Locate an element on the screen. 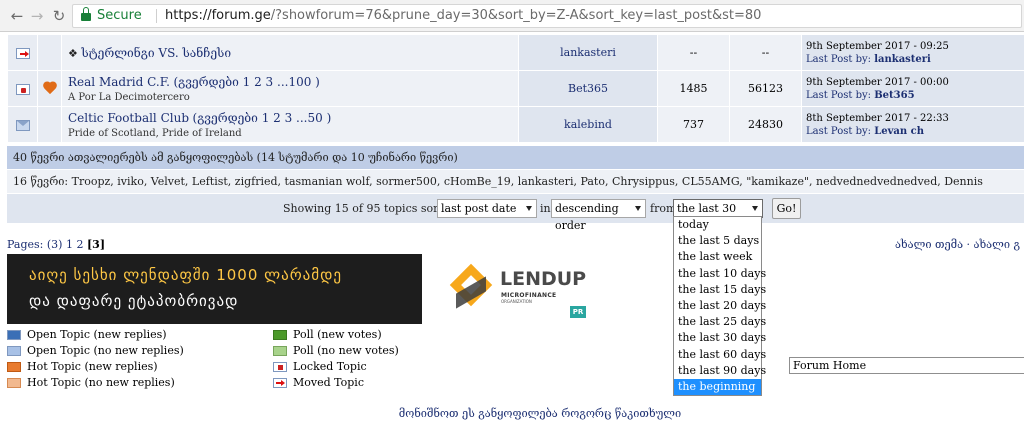 The height and width of the screenshot is (423, 1024). legend-item: Poll (no new votes) is located at coordinates (336, 351).